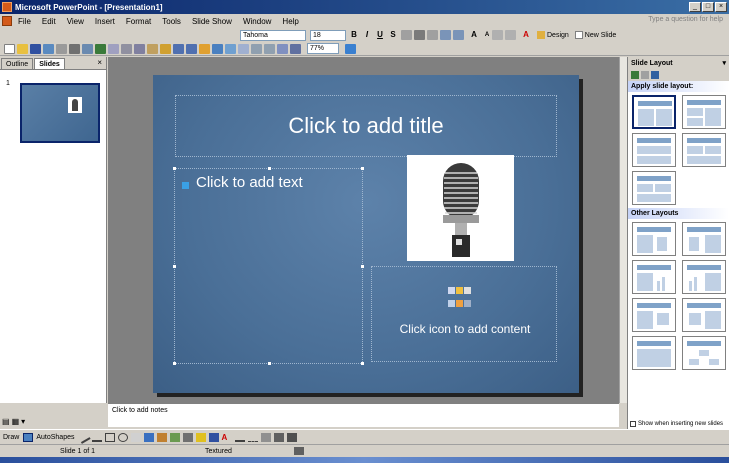  Describe the element at coordinates (243, 48) in the screenshot. I see `insert-hyperlink-icon` at that location.